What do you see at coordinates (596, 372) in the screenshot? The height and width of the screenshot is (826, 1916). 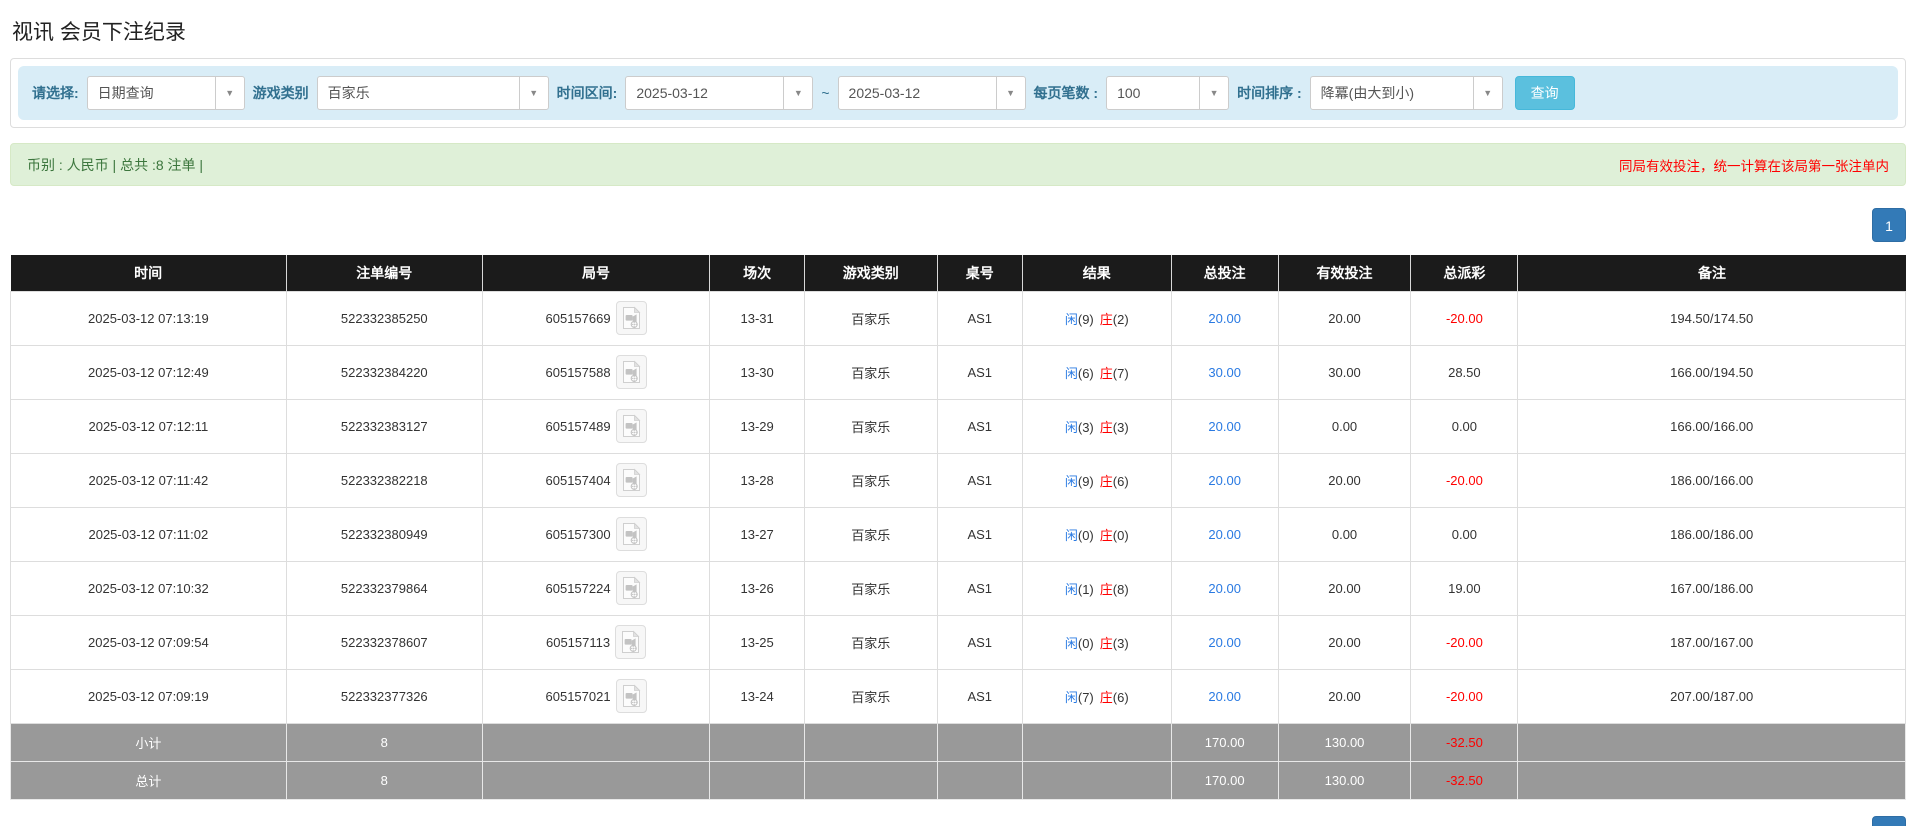 I see `cell-round-id: 605157588` at bounding box center [596, 372].